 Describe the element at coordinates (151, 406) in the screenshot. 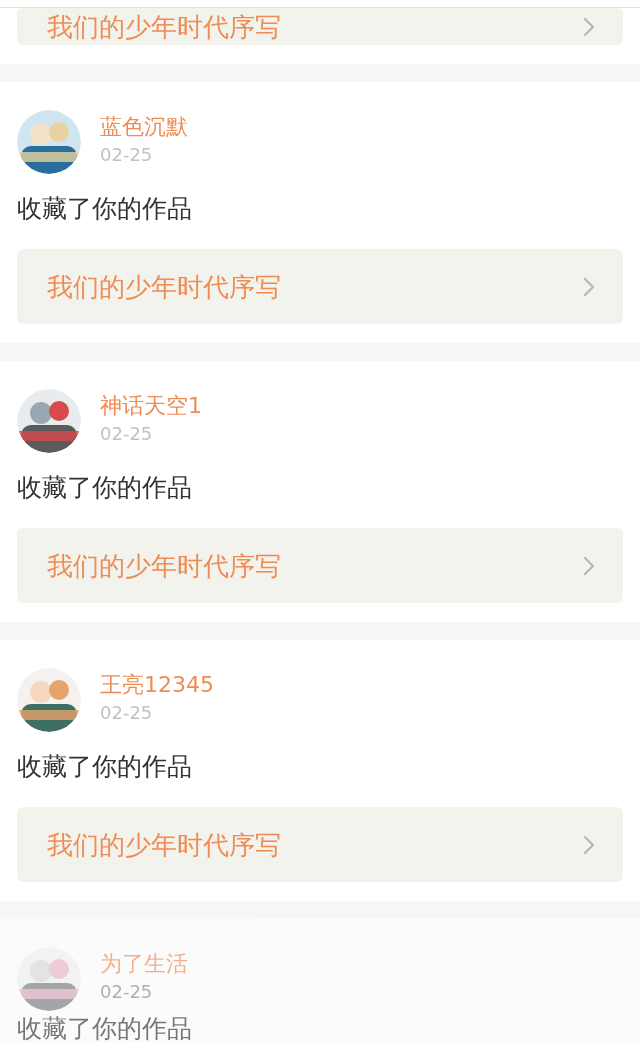

I see `user-name: 神话天空1` at that location.